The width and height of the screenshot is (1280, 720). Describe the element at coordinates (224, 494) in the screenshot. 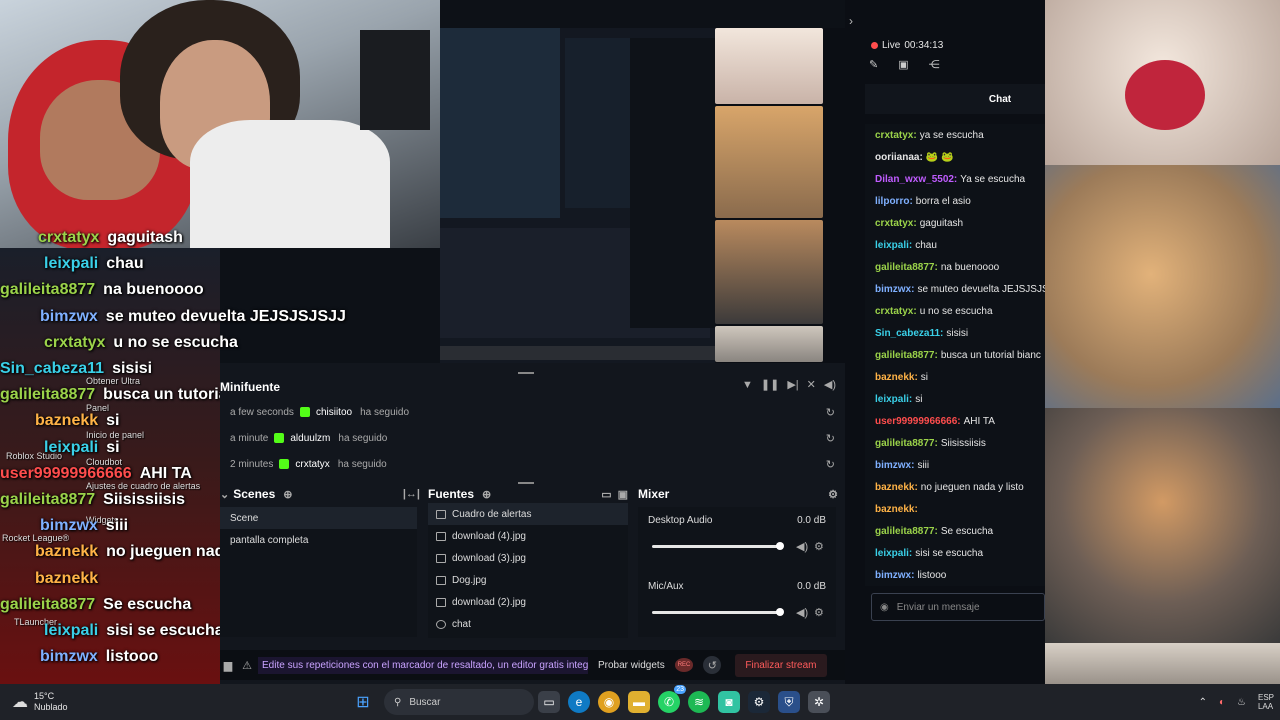

I see `collapse-icon: ⌄` at that location.